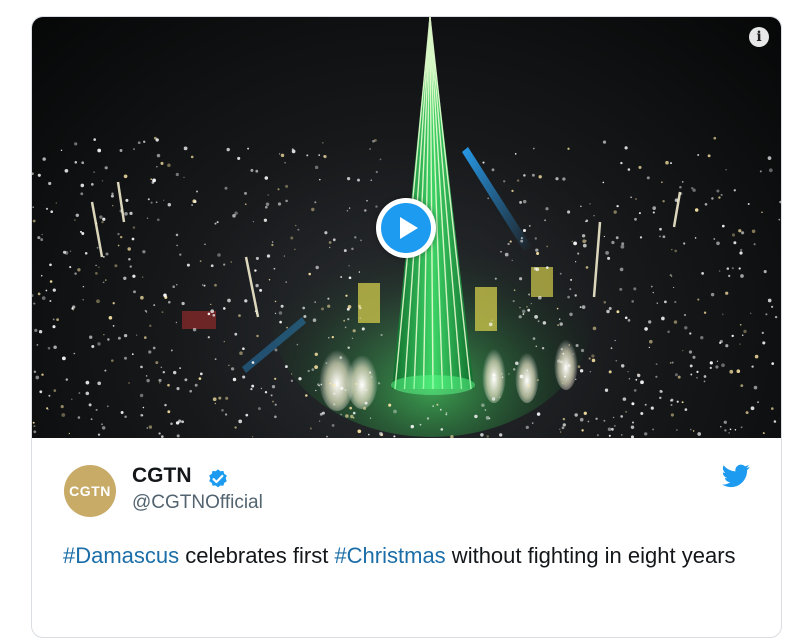 The height and width of the screenshot is (638, 787). What do you see at coordinates (121, 555) in the screenshot?
I see `hashtag-link: #Damascus` at bounding box center [121, 555].